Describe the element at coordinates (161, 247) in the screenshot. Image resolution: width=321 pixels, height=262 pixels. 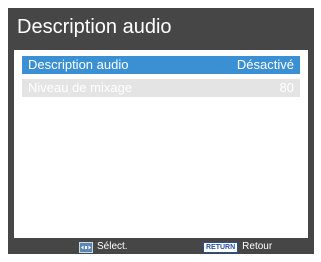
I see `button-hints-bar: Sélect. RETURN Retour` at that location.